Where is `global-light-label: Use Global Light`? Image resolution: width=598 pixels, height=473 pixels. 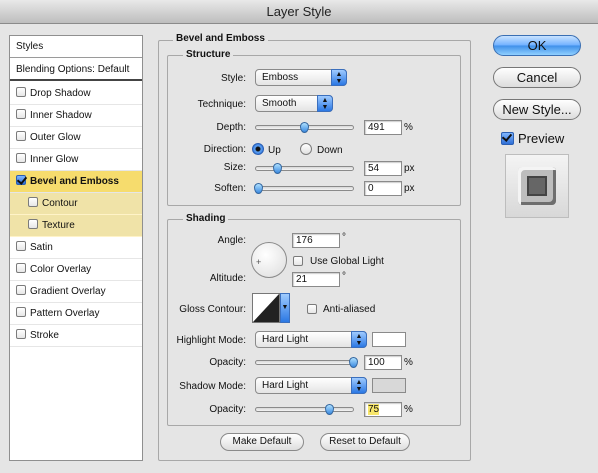 global-light-label: Use Global Light is located at coordinates (347, 261).